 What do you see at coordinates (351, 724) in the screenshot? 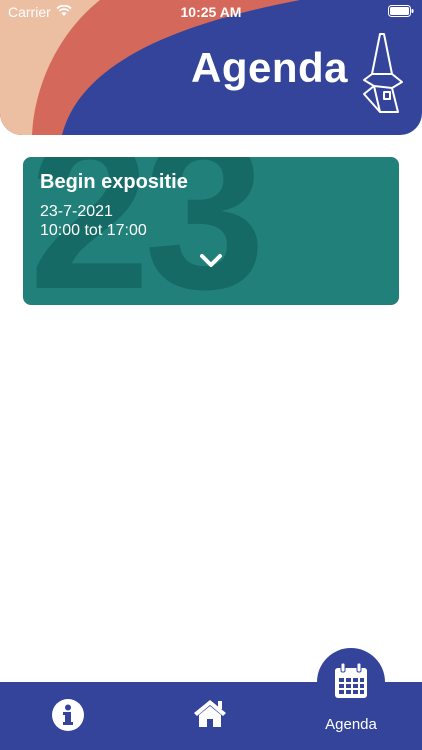
I see `tab-agenda-label: Agenda` at bounding box center [351, 724].